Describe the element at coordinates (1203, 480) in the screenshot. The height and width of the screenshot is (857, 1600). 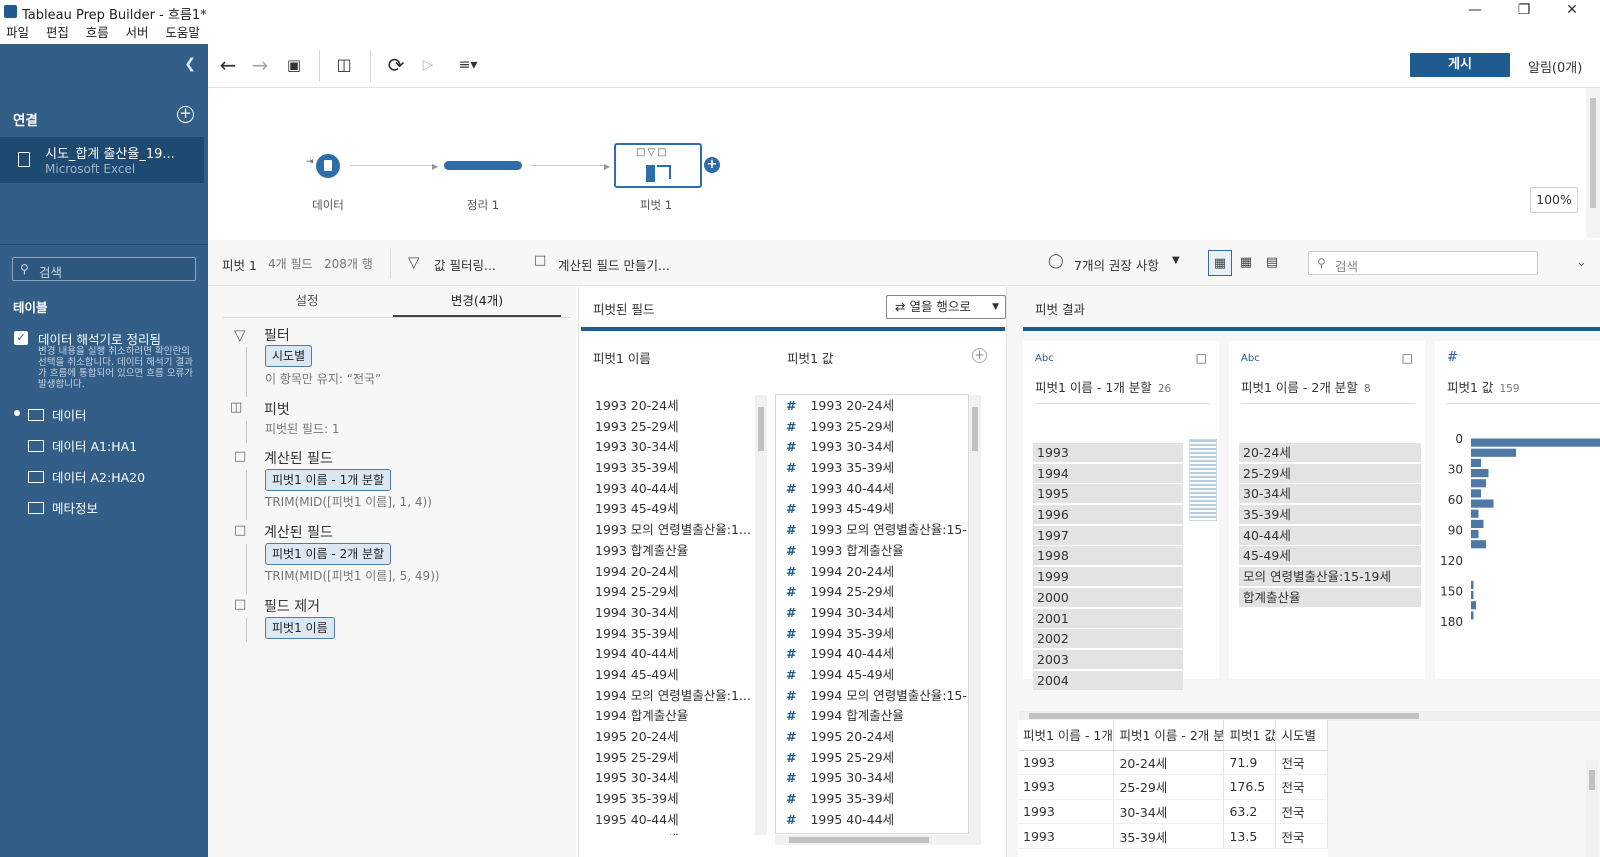
I see `summary-scrollbar` at that location.